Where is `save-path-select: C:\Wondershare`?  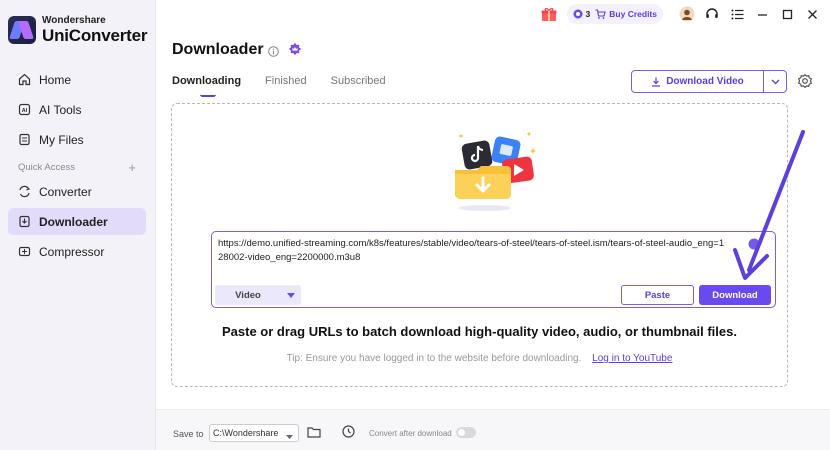
save-path-select: C:\Wondershare is located at coordinates (254, 433).